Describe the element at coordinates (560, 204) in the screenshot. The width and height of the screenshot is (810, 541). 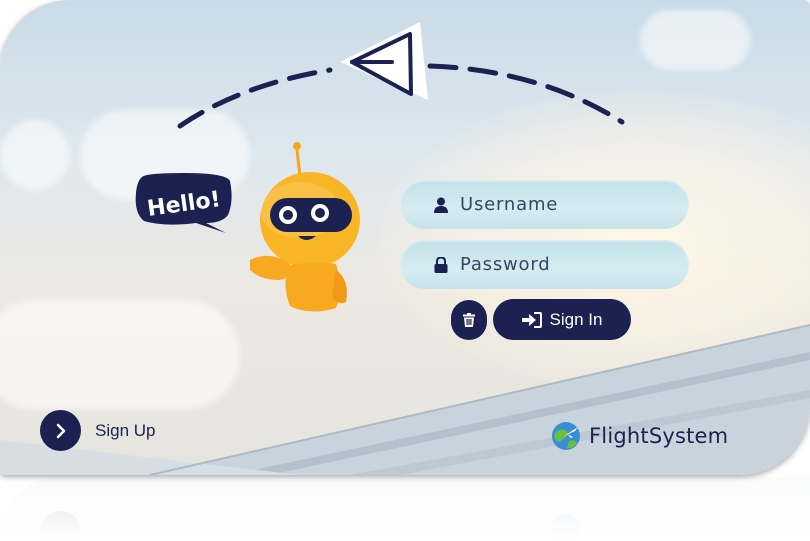
I see `username-input` at that location.